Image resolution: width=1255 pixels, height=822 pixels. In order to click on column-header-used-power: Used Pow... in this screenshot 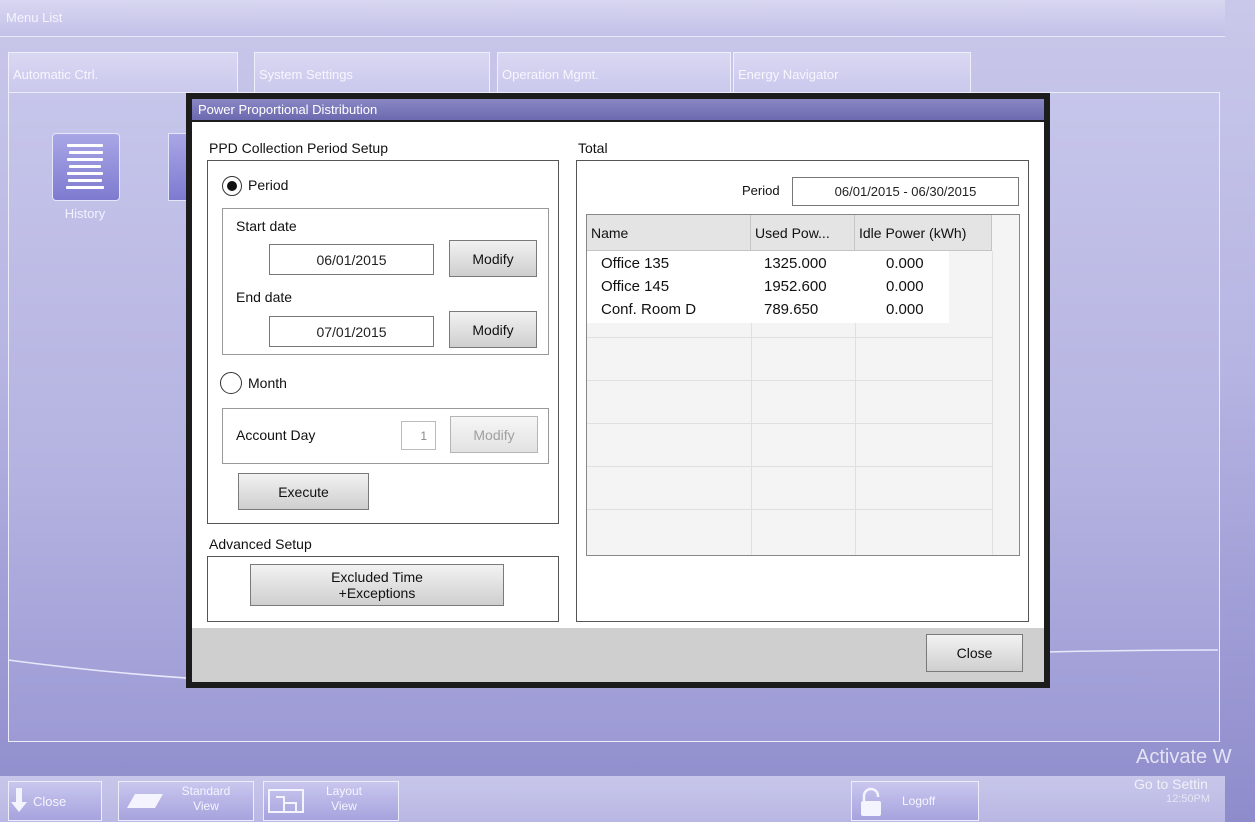, I will do `click(803, 233)`.